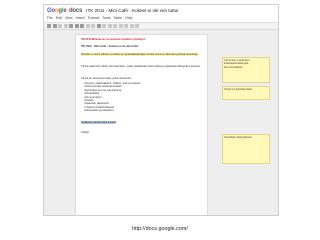 The height and width of the screenshot is (240, 320). Describe the element at coordinates (65, 26) in the screenshot. I see `font-size-select` at that location.